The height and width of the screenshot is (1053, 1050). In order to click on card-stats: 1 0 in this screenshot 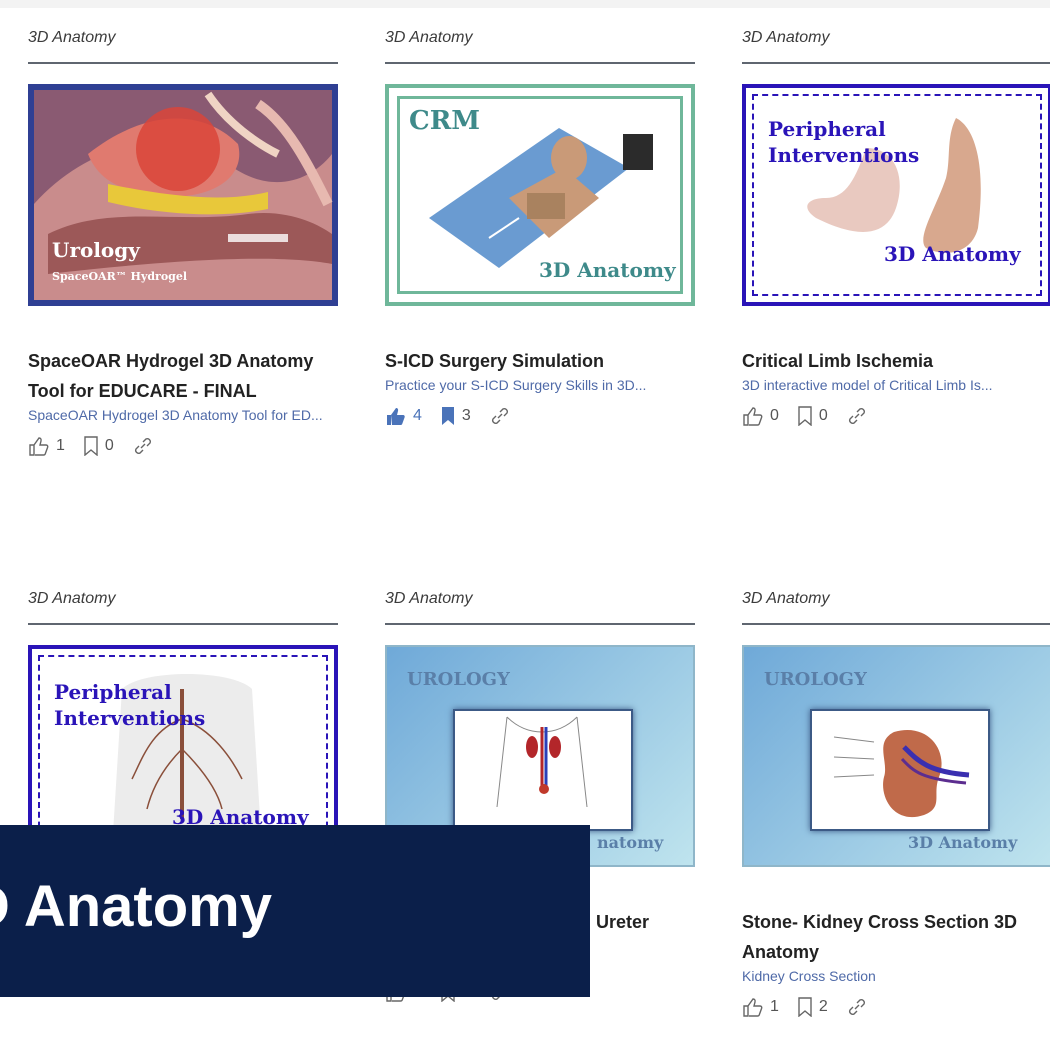, I will do `click(183, 446)`.